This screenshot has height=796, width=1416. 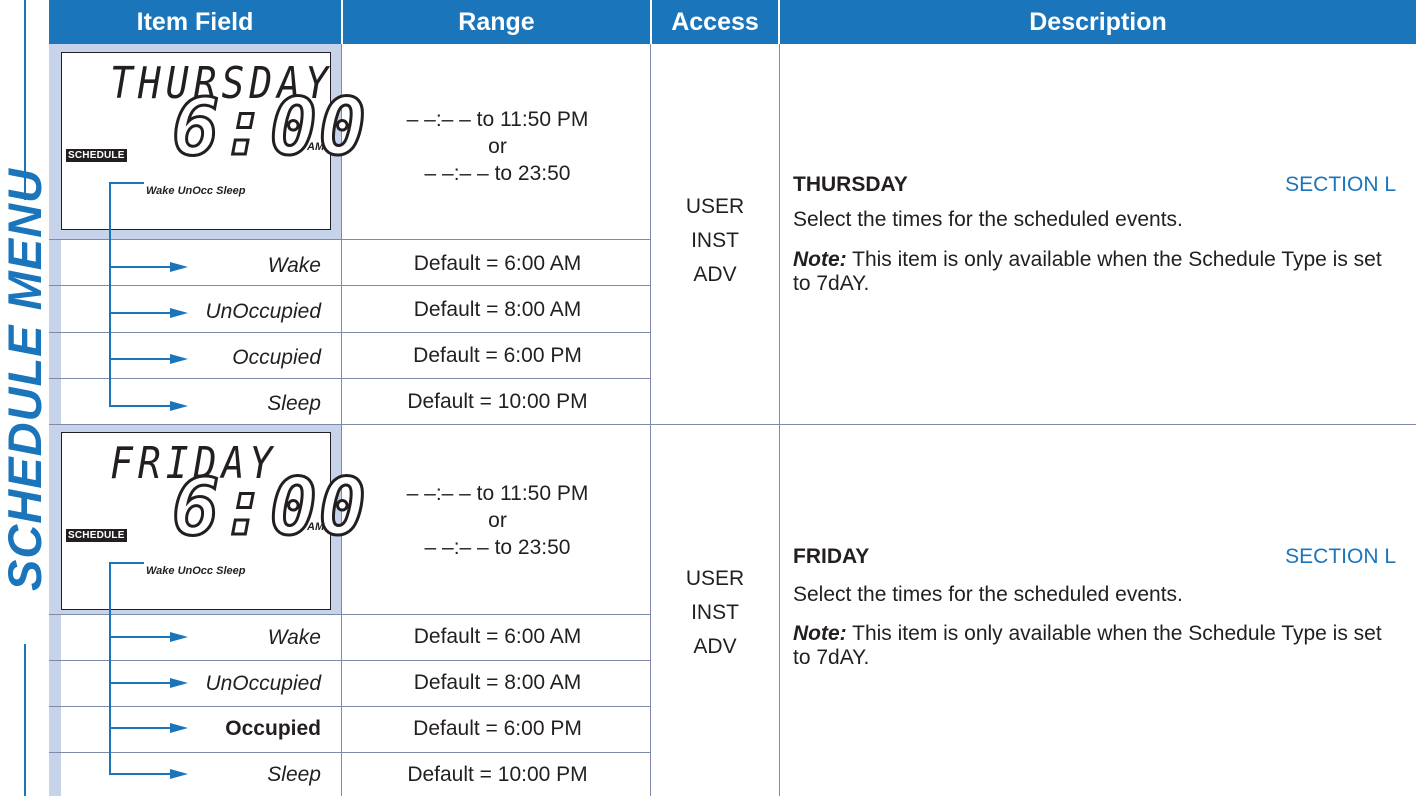 I want to click on sub-item-label: Occupied, so click(x=276, y=357).